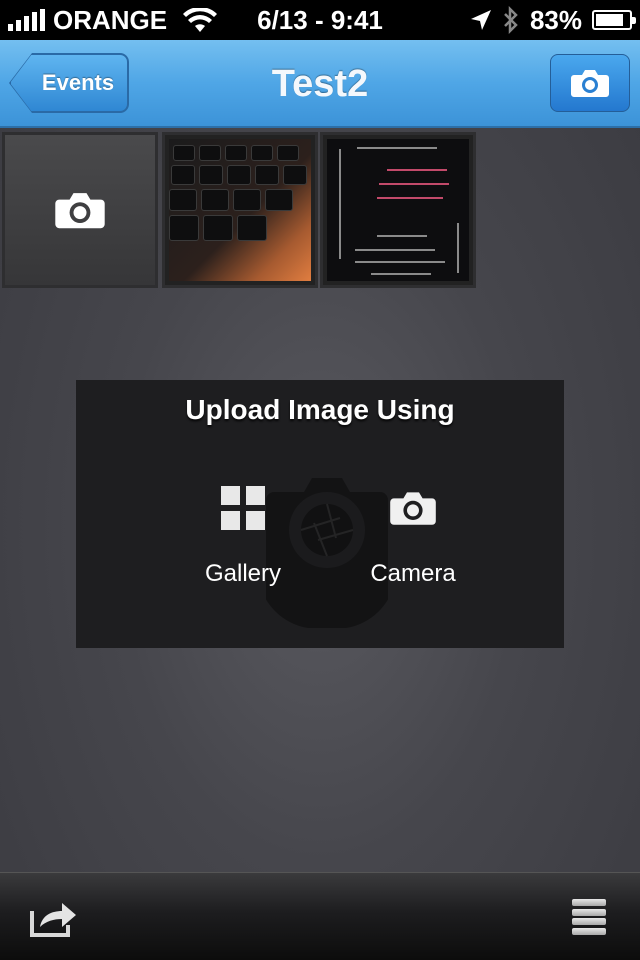  What do you see at coordinates (589, 917) in the screenshot?
I see `menu-icon` at bounding box center [589, 917].